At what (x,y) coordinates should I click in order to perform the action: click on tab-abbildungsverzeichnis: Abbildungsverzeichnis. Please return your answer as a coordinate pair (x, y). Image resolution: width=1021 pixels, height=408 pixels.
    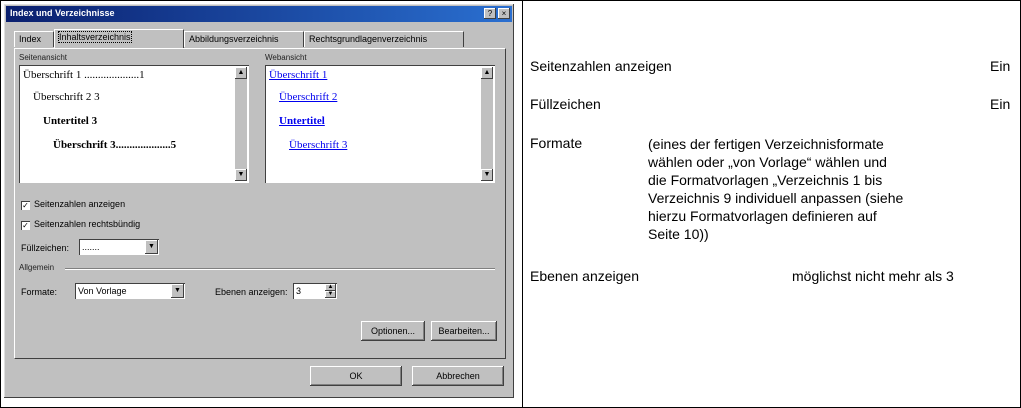
    Looking at the image, I should click on (244, 39).